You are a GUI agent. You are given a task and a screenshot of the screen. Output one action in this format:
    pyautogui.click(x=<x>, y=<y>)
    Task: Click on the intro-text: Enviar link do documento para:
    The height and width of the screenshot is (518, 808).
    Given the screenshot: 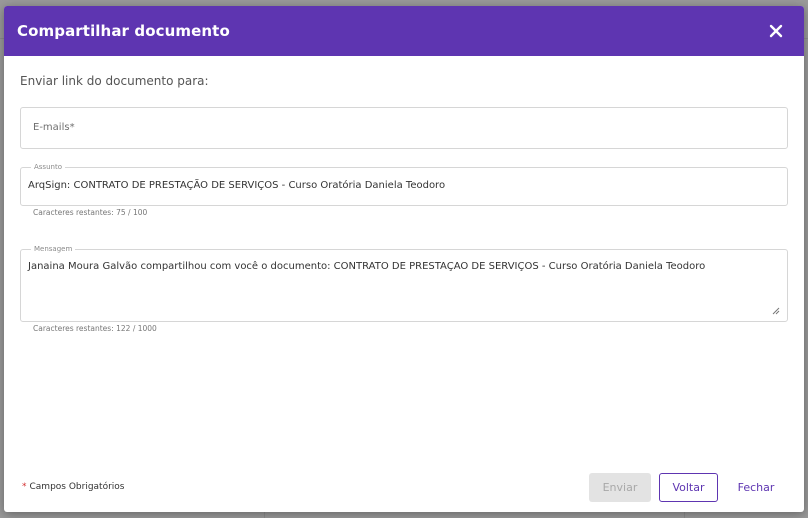 What is the action you would take?
    pyautogui.click(x=114, y=81)
    